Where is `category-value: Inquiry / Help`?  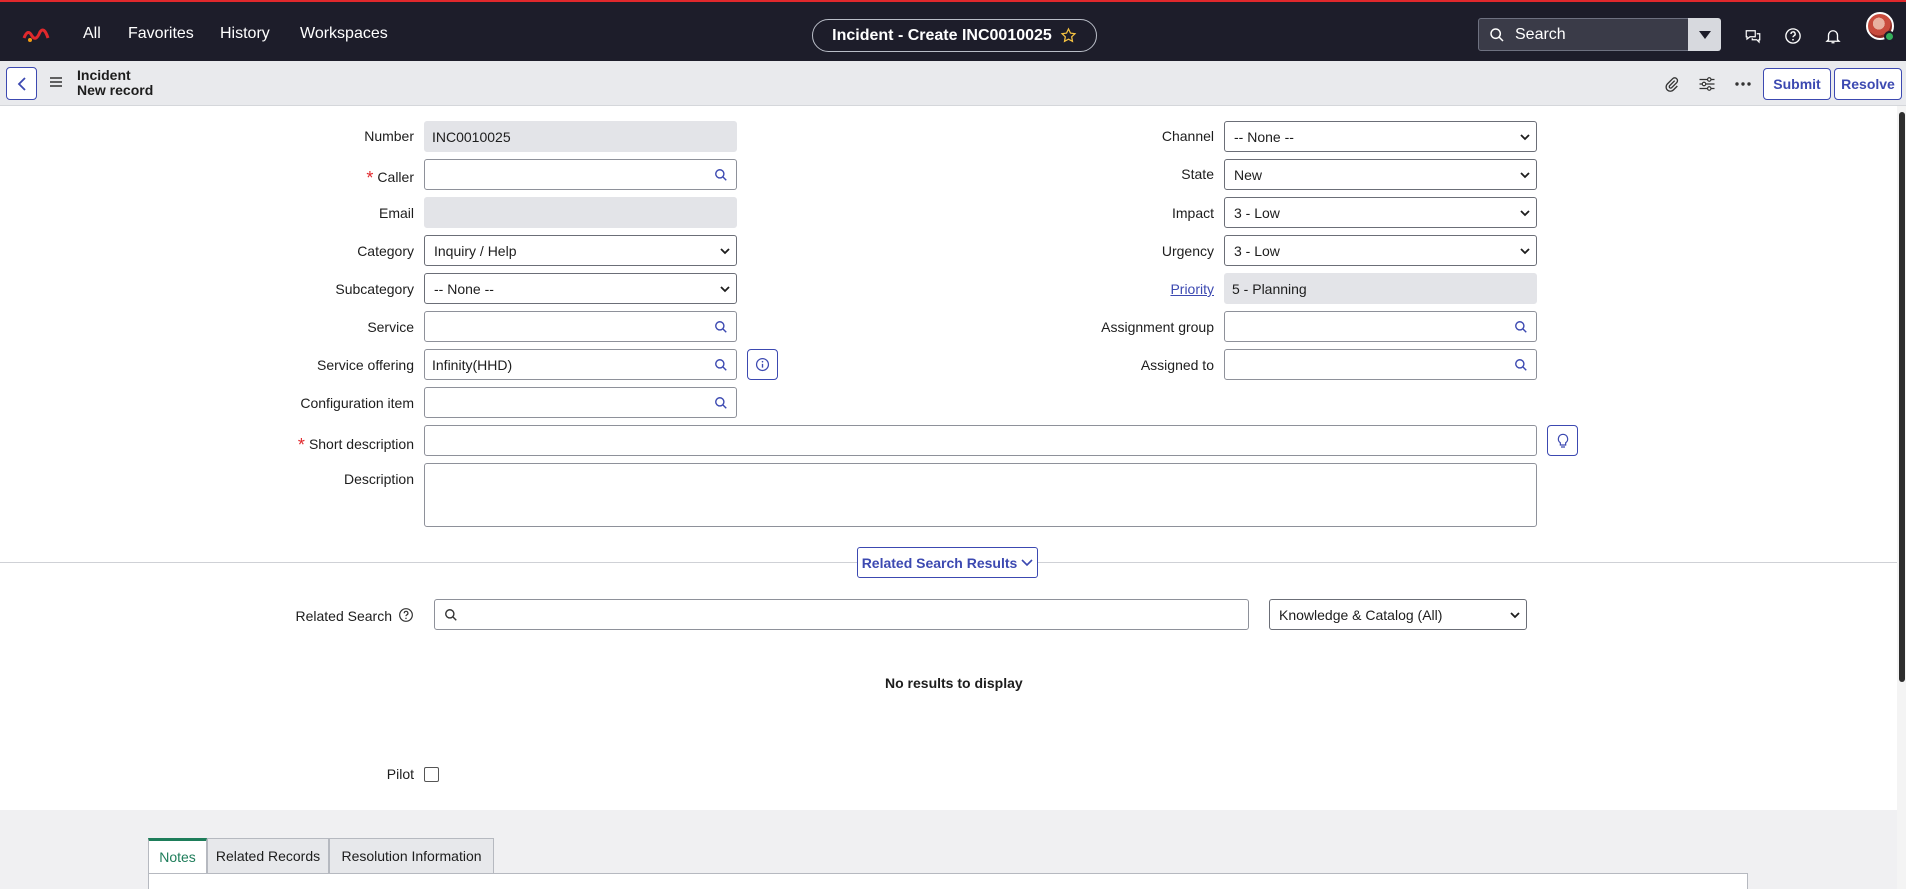
category-value: Inquiry / Help is located at coordinates (475, 250).